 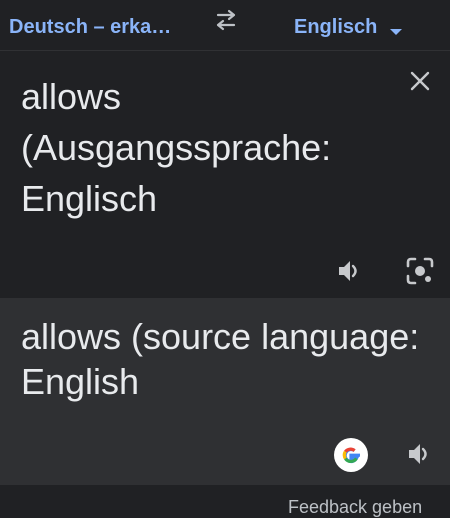 I want to click on camera-lens-icon, so click(x=420, y=271).